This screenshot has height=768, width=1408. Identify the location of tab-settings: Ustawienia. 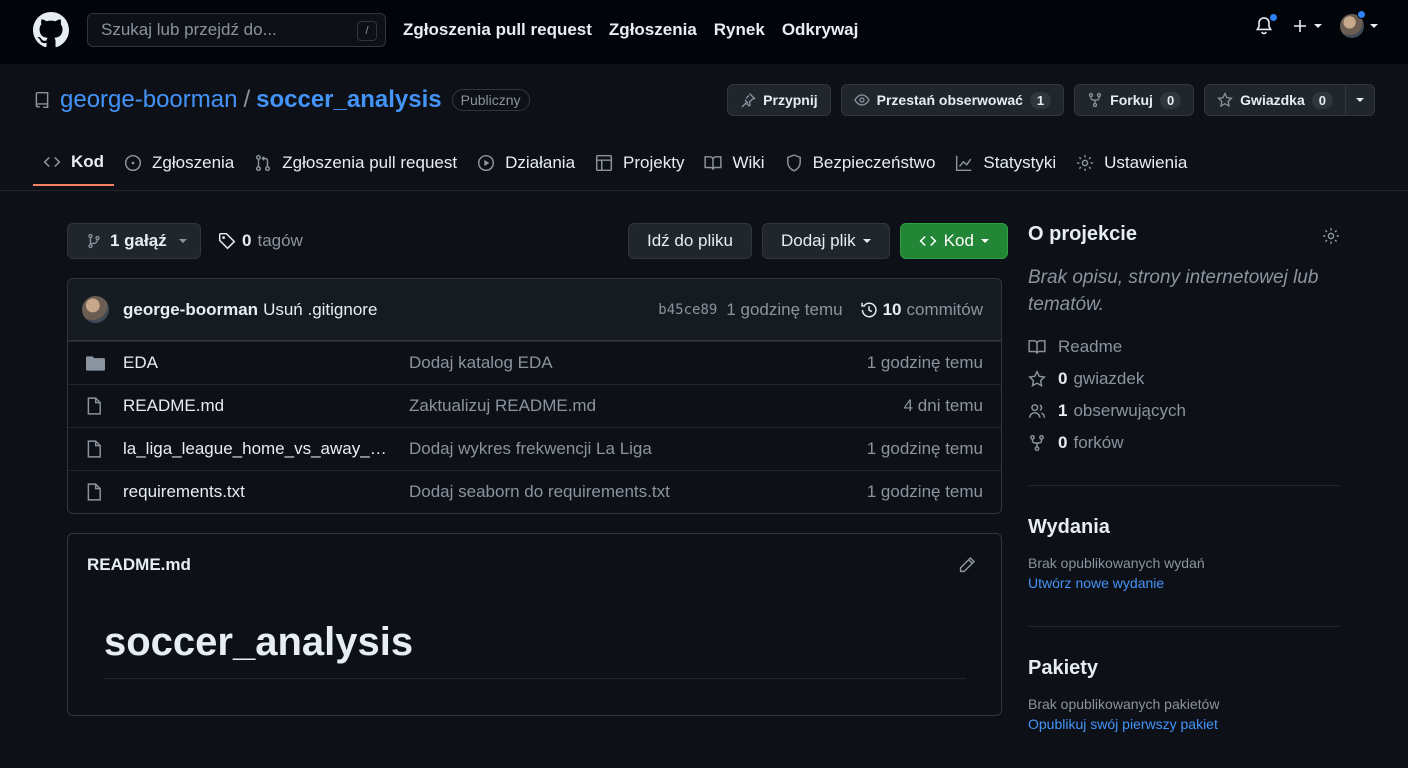
(1131, 163).